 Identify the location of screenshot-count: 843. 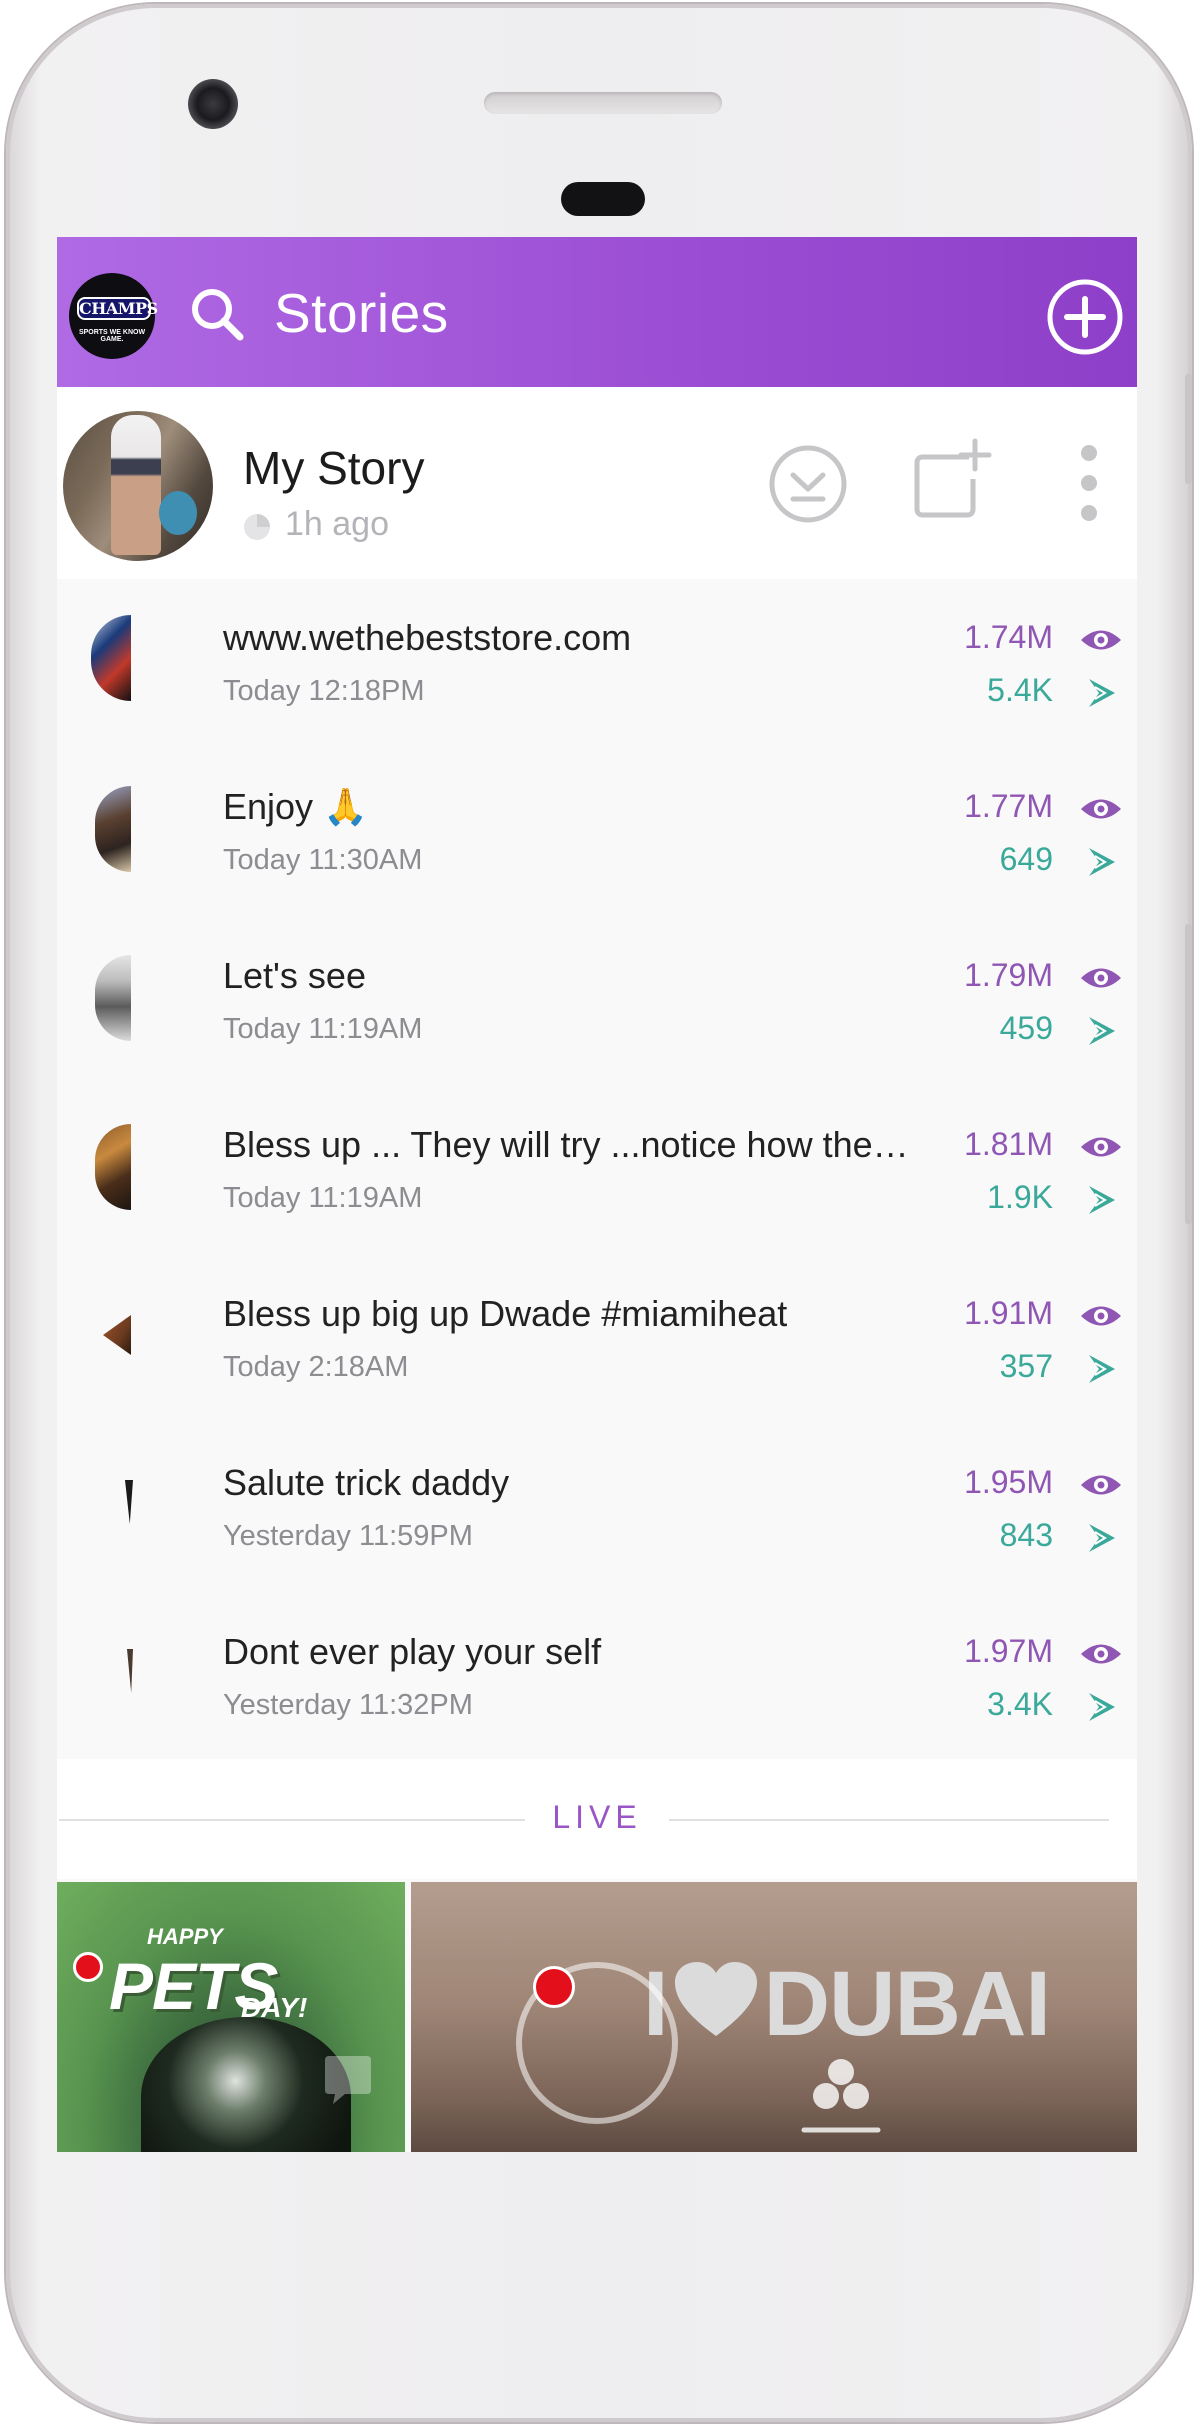
(1026, 1535).